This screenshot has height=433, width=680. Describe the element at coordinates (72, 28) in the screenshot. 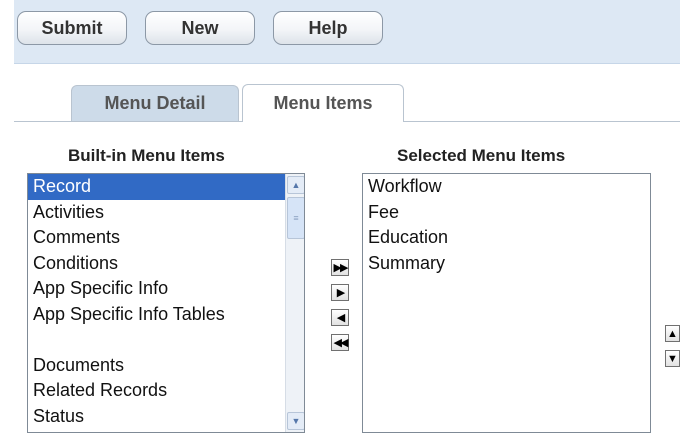

I see `submit-button: Submit` at that location.